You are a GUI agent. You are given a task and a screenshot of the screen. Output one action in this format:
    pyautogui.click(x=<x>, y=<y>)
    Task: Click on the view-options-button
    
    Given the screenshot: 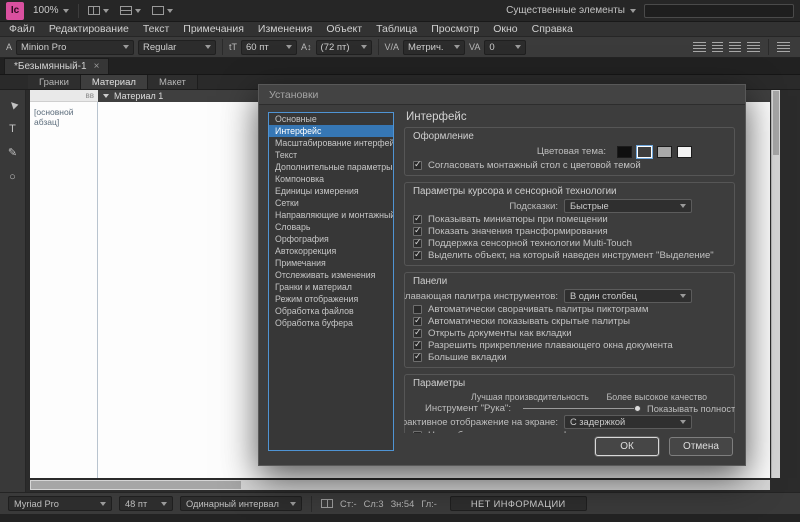 What is the action you would take?
    pyautogui.click(x=98, y=10)
    